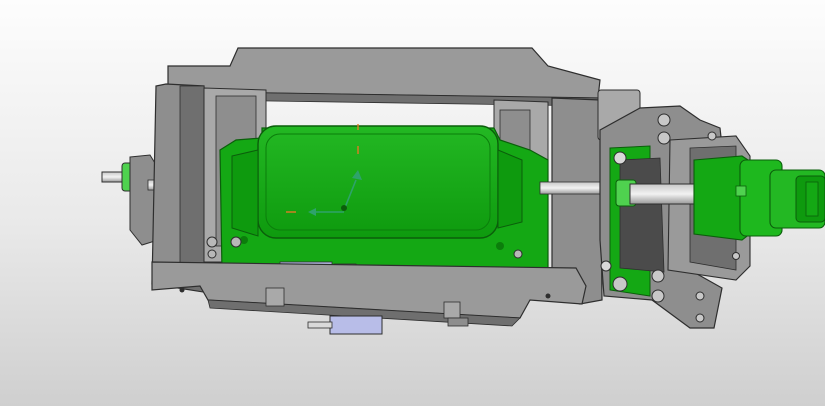  I want to click on bottom-rail, so click(369, 298).